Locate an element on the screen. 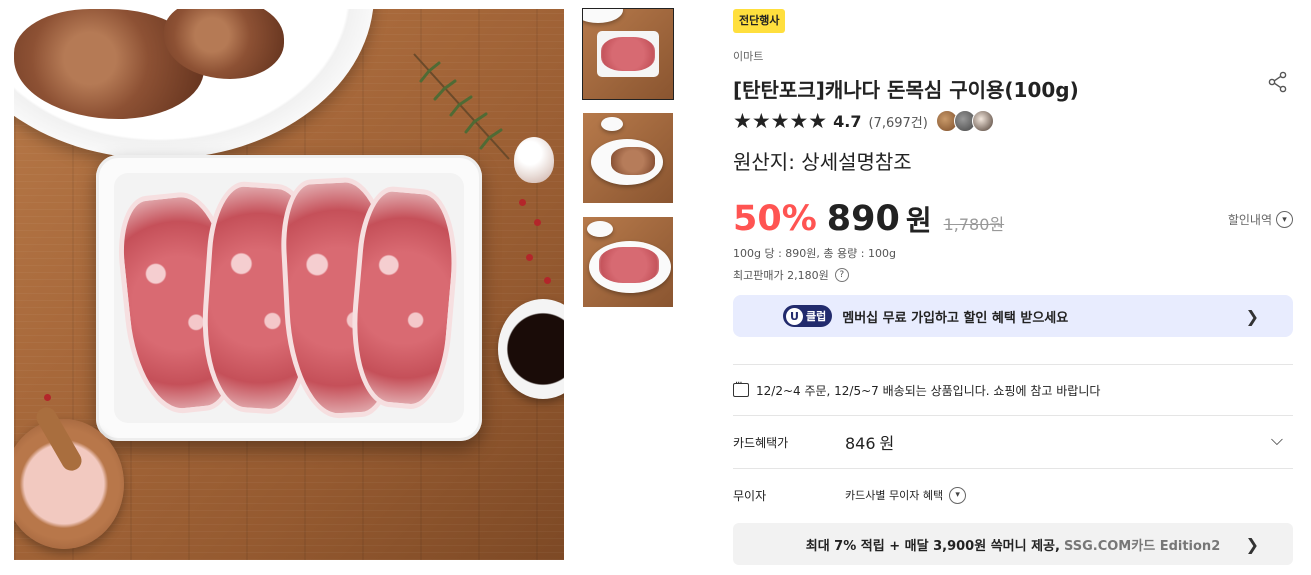  chat-icon is located at coordinates (741, 387).